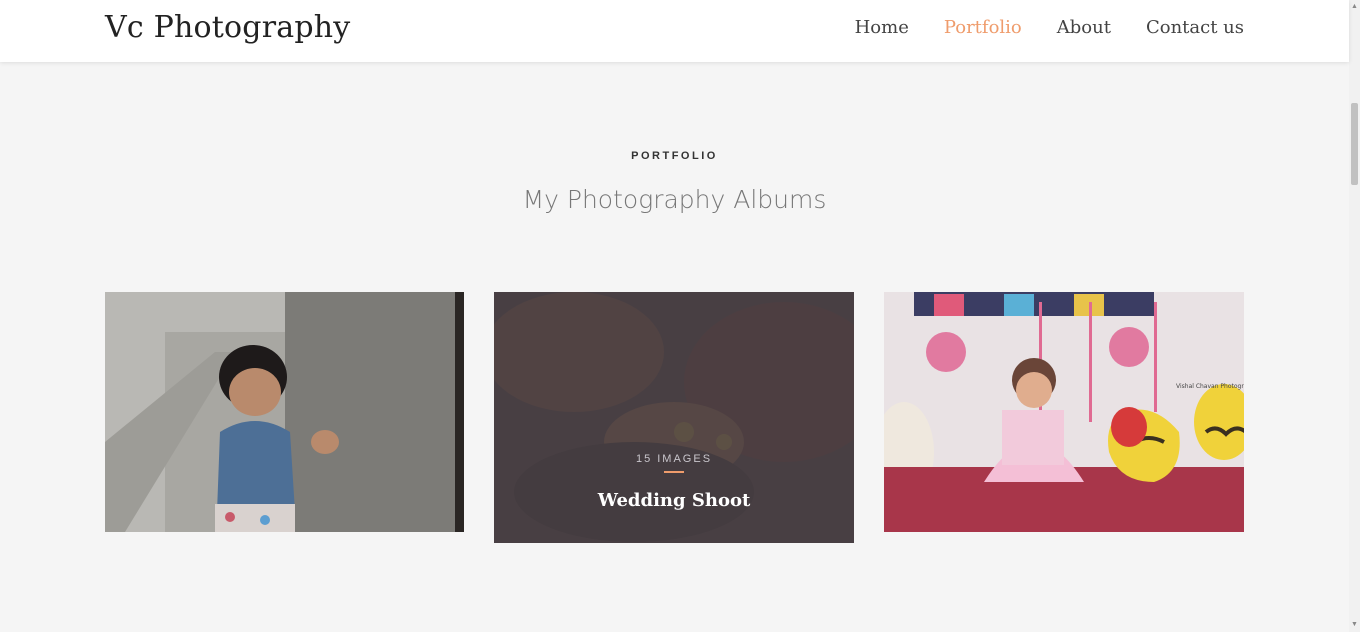  Describe the element at coordinates (1049, 27) in the screenshot. I see `main-nav: Home Portfolio About Contact us` at that location.